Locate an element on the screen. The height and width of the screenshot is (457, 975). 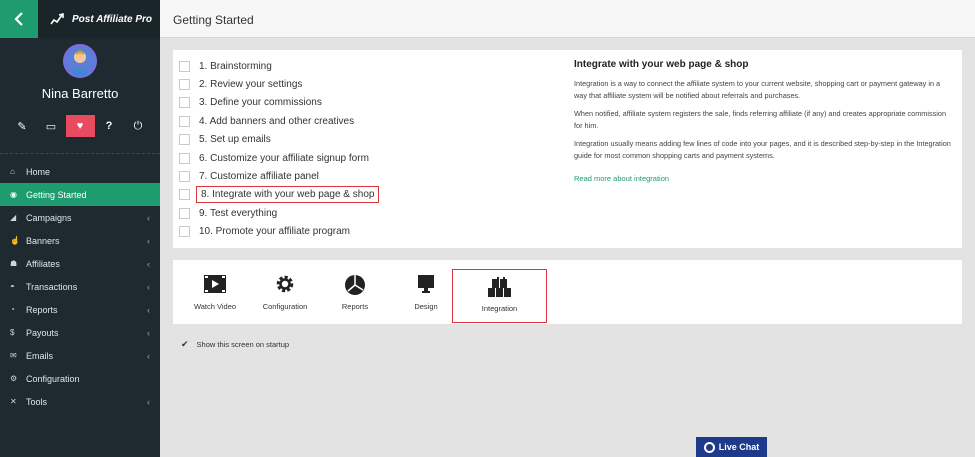
video-icon is located at coordinates (215, 284).